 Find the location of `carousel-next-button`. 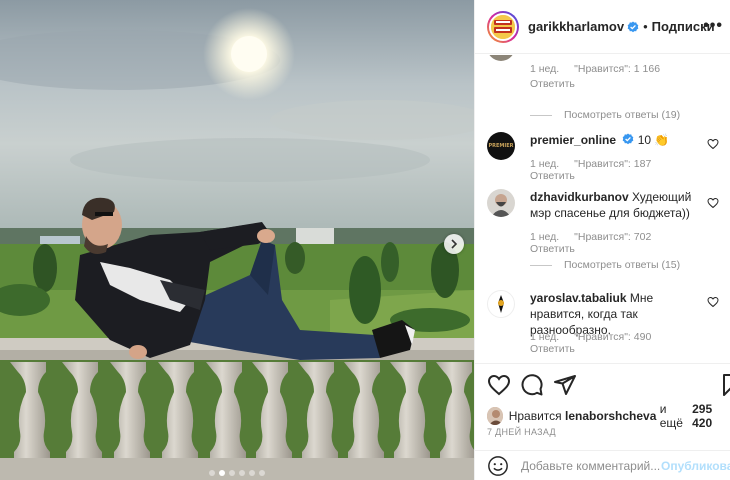

carousel-next-button is located at coordinates (454, 244).